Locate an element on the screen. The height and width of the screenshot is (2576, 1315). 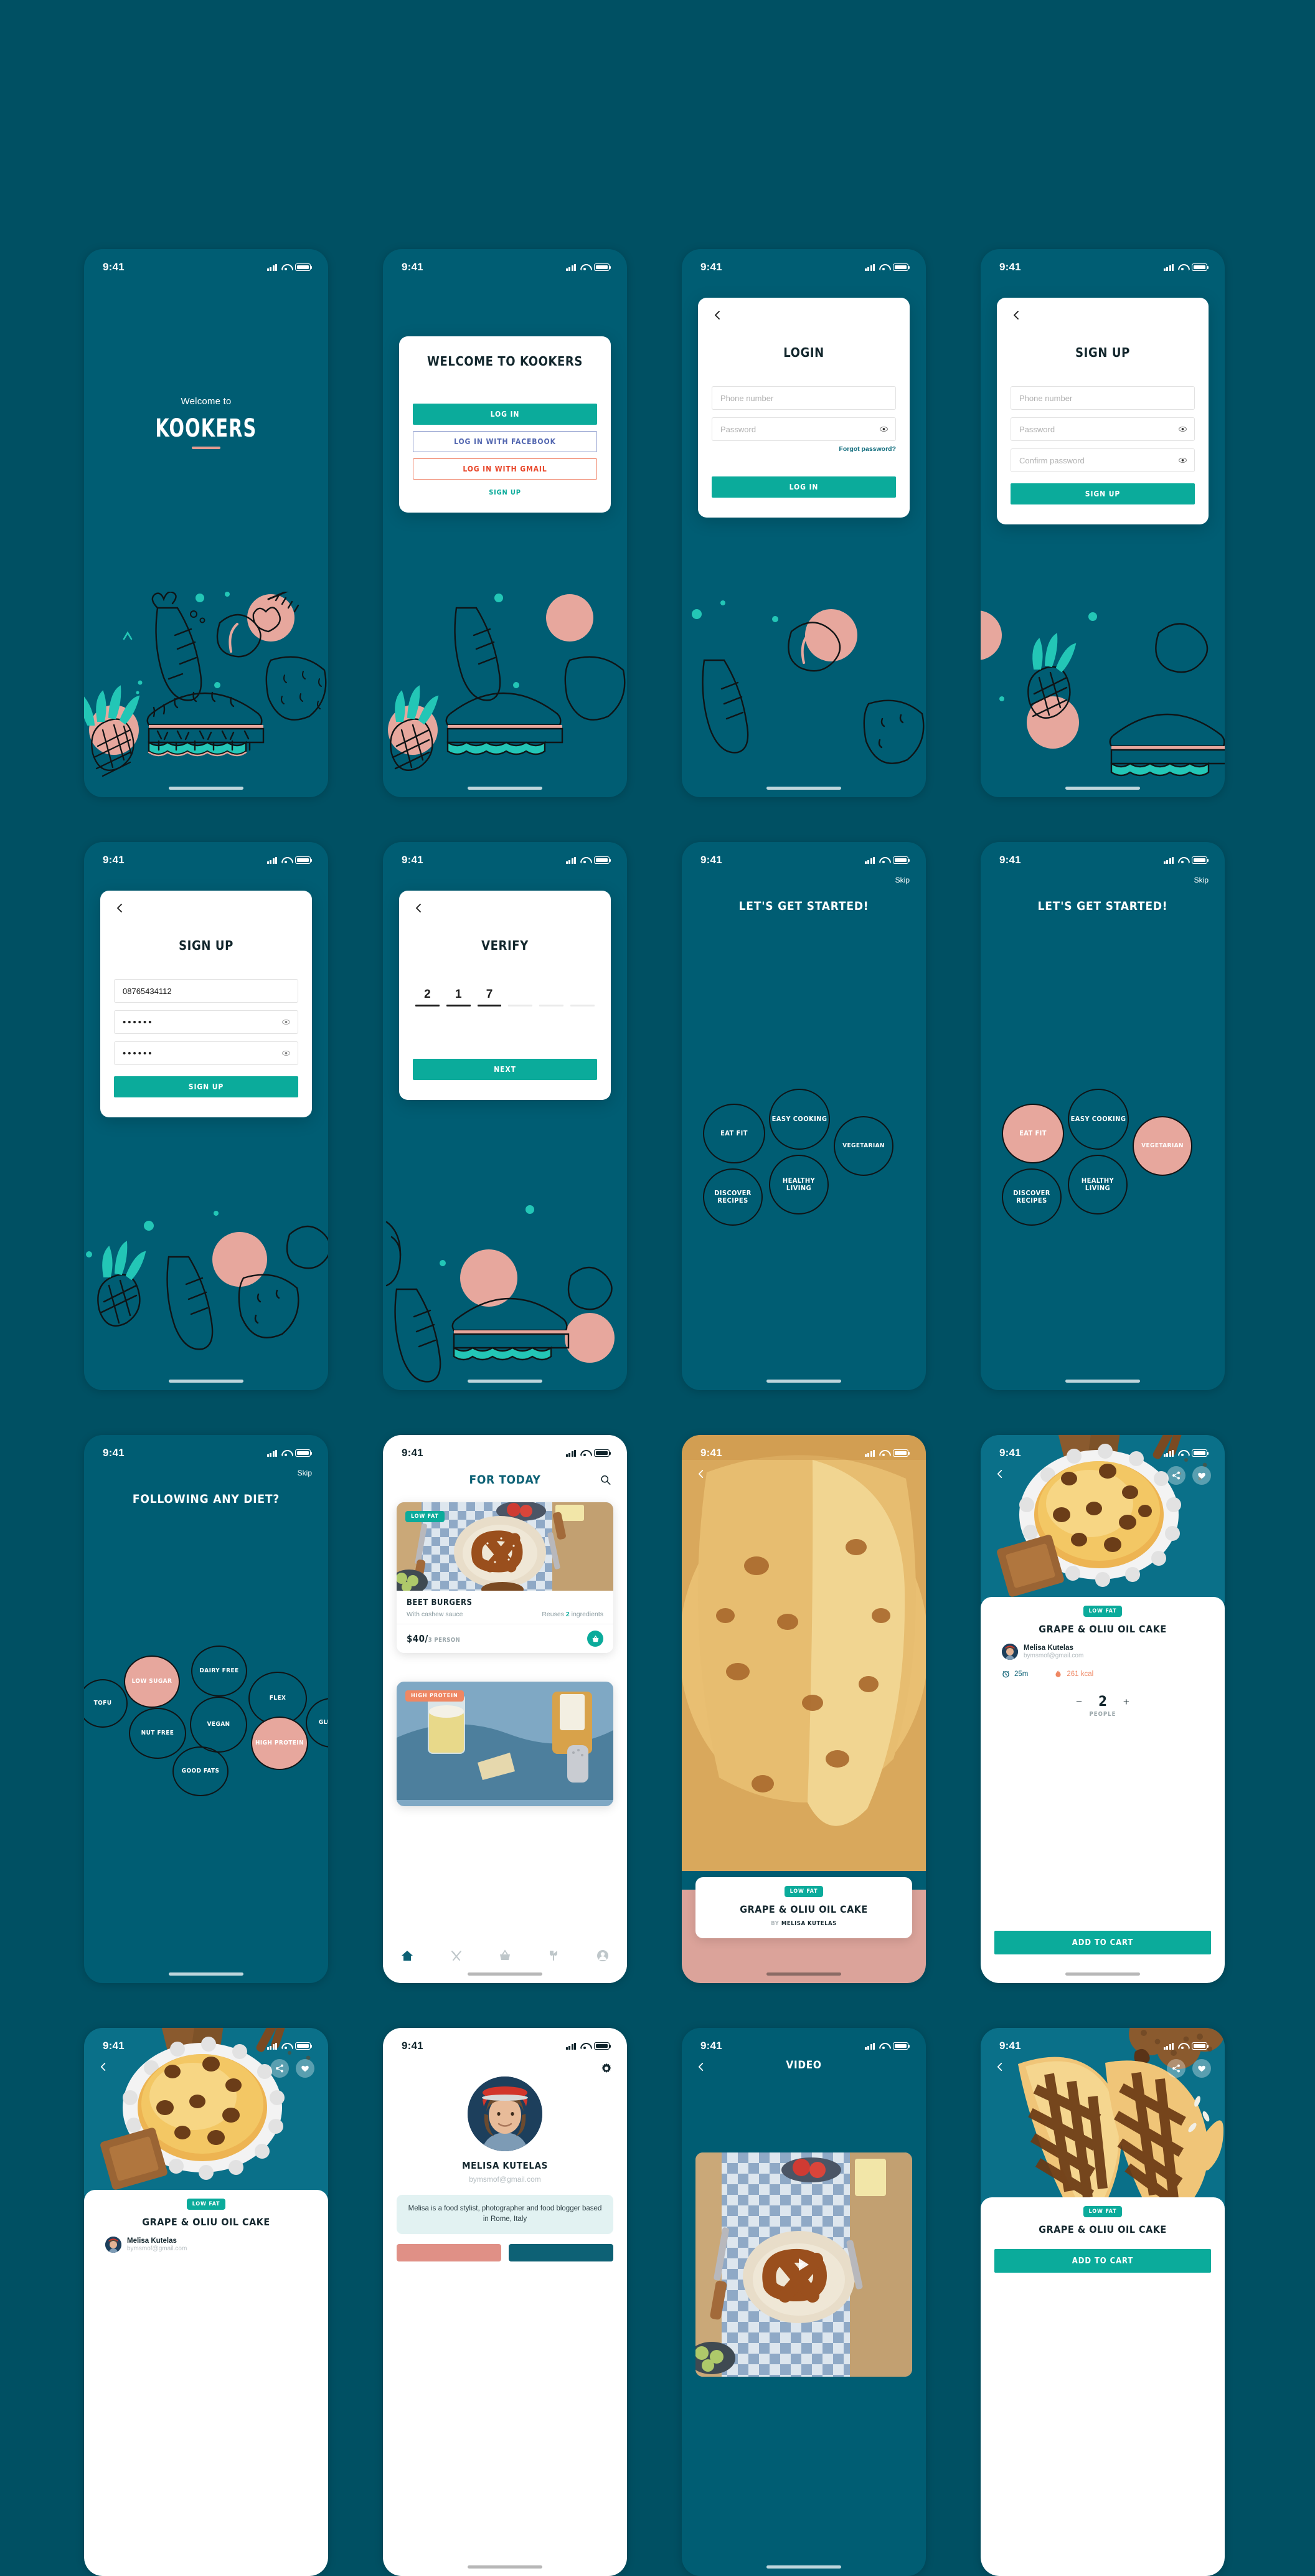
login-button: LOG IN is located at coordinates (505, 415).